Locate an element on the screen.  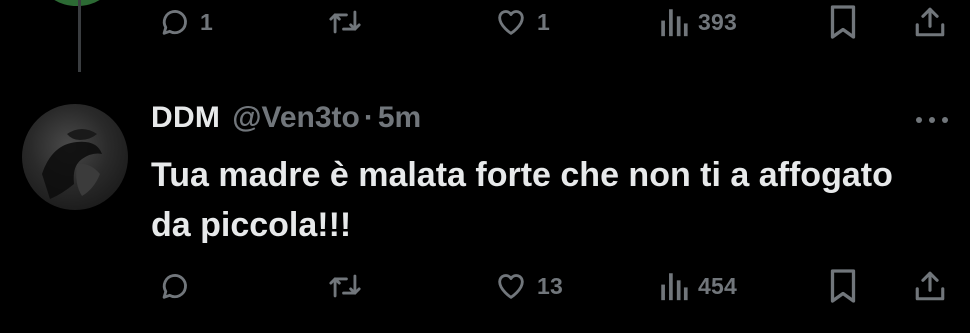
reply-tweet-action-bar: 13 454 is located at coordinates (485, 286).